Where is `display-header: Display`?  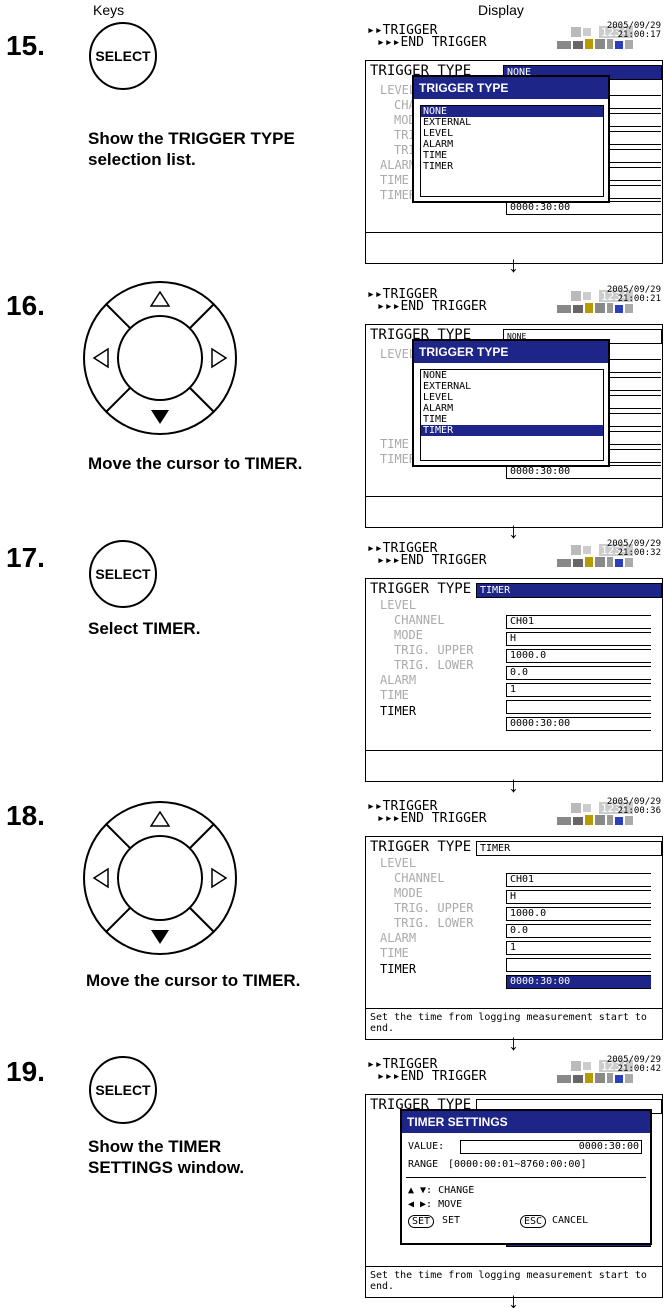
display-header: Display is located at coordinates (501, 10).